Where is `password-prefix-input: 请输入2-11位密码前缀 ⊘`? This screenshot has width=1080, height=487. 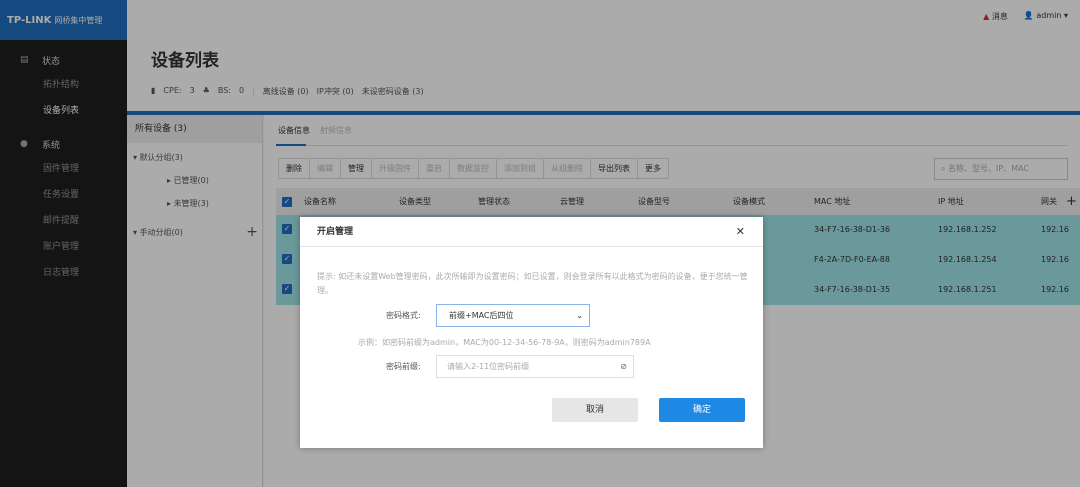 password-prefix-input: 请输入2-11位密码前缀 ⊘ is located at coordinates (535, 366).